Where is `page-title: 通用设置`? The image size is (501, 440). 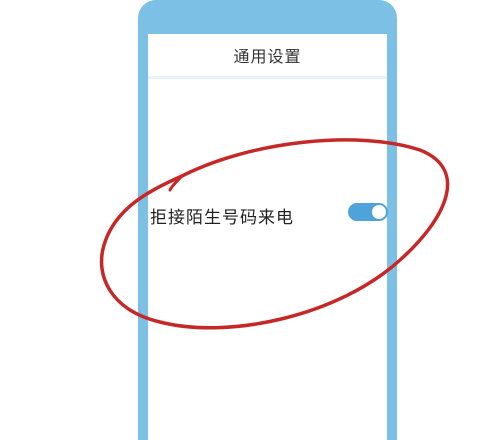
page-title: 通用设置 is located at coordinates (267, 56).